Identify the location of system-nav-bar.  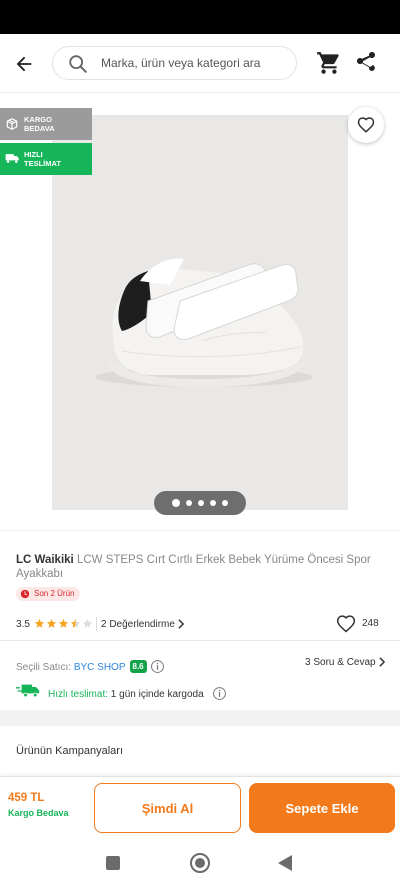
(200, 864).